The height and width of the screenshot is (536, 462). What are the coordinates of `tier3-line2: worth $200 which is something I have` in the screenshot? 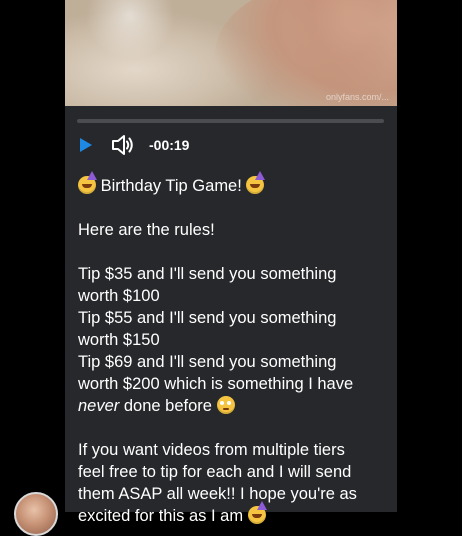 It's located at (216, 384).